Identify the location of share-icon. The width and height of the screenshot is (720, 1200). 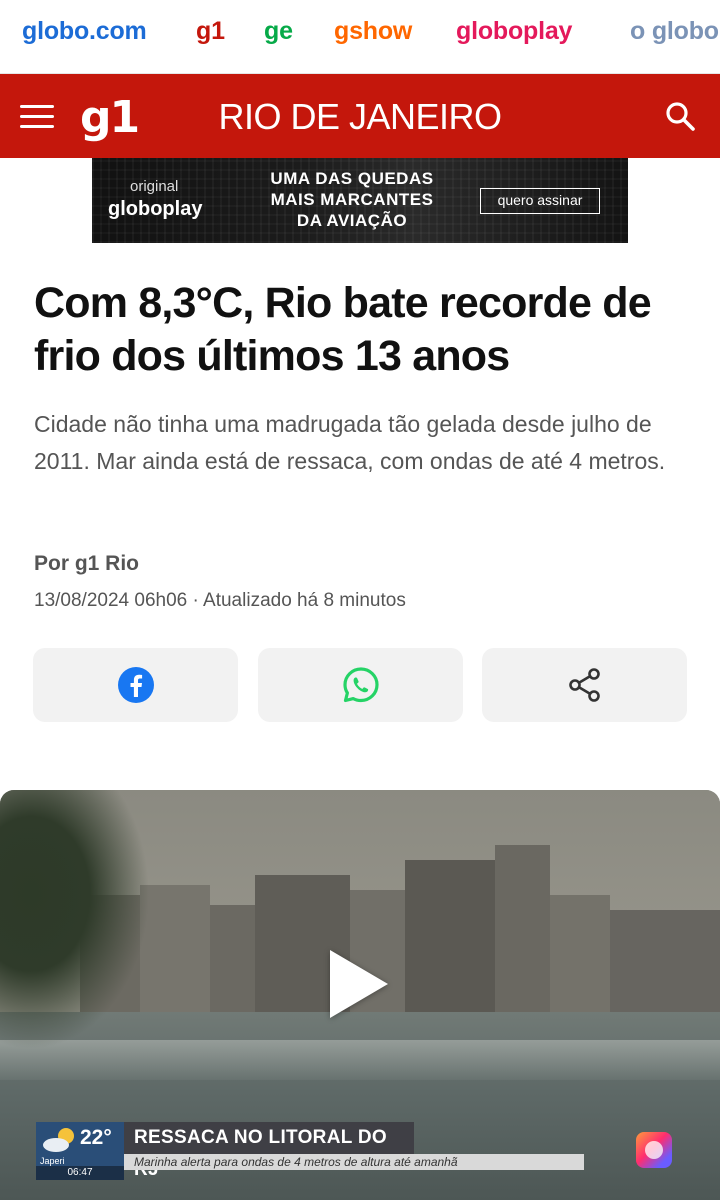
(584, 685).